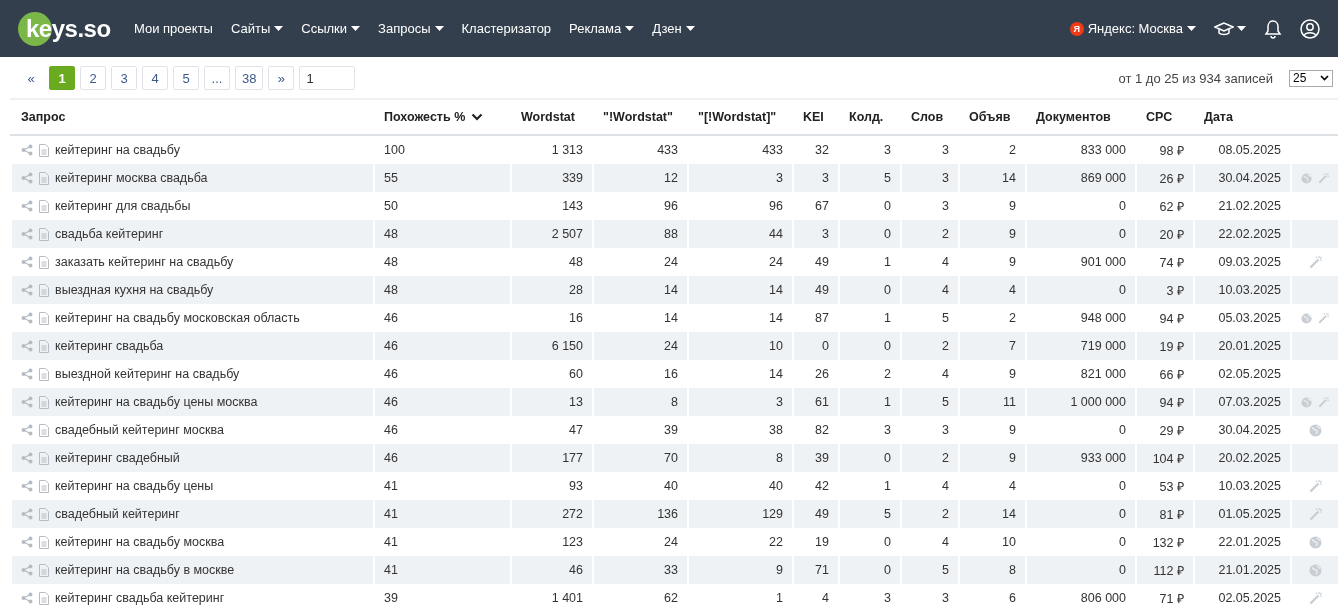 Image resolution: width=1338 pixels, height=609 pixels. What do you see at coordinates (192, 117) in the screenshot?
I see `column-header: Запрос` at bounding box center [192, 117].